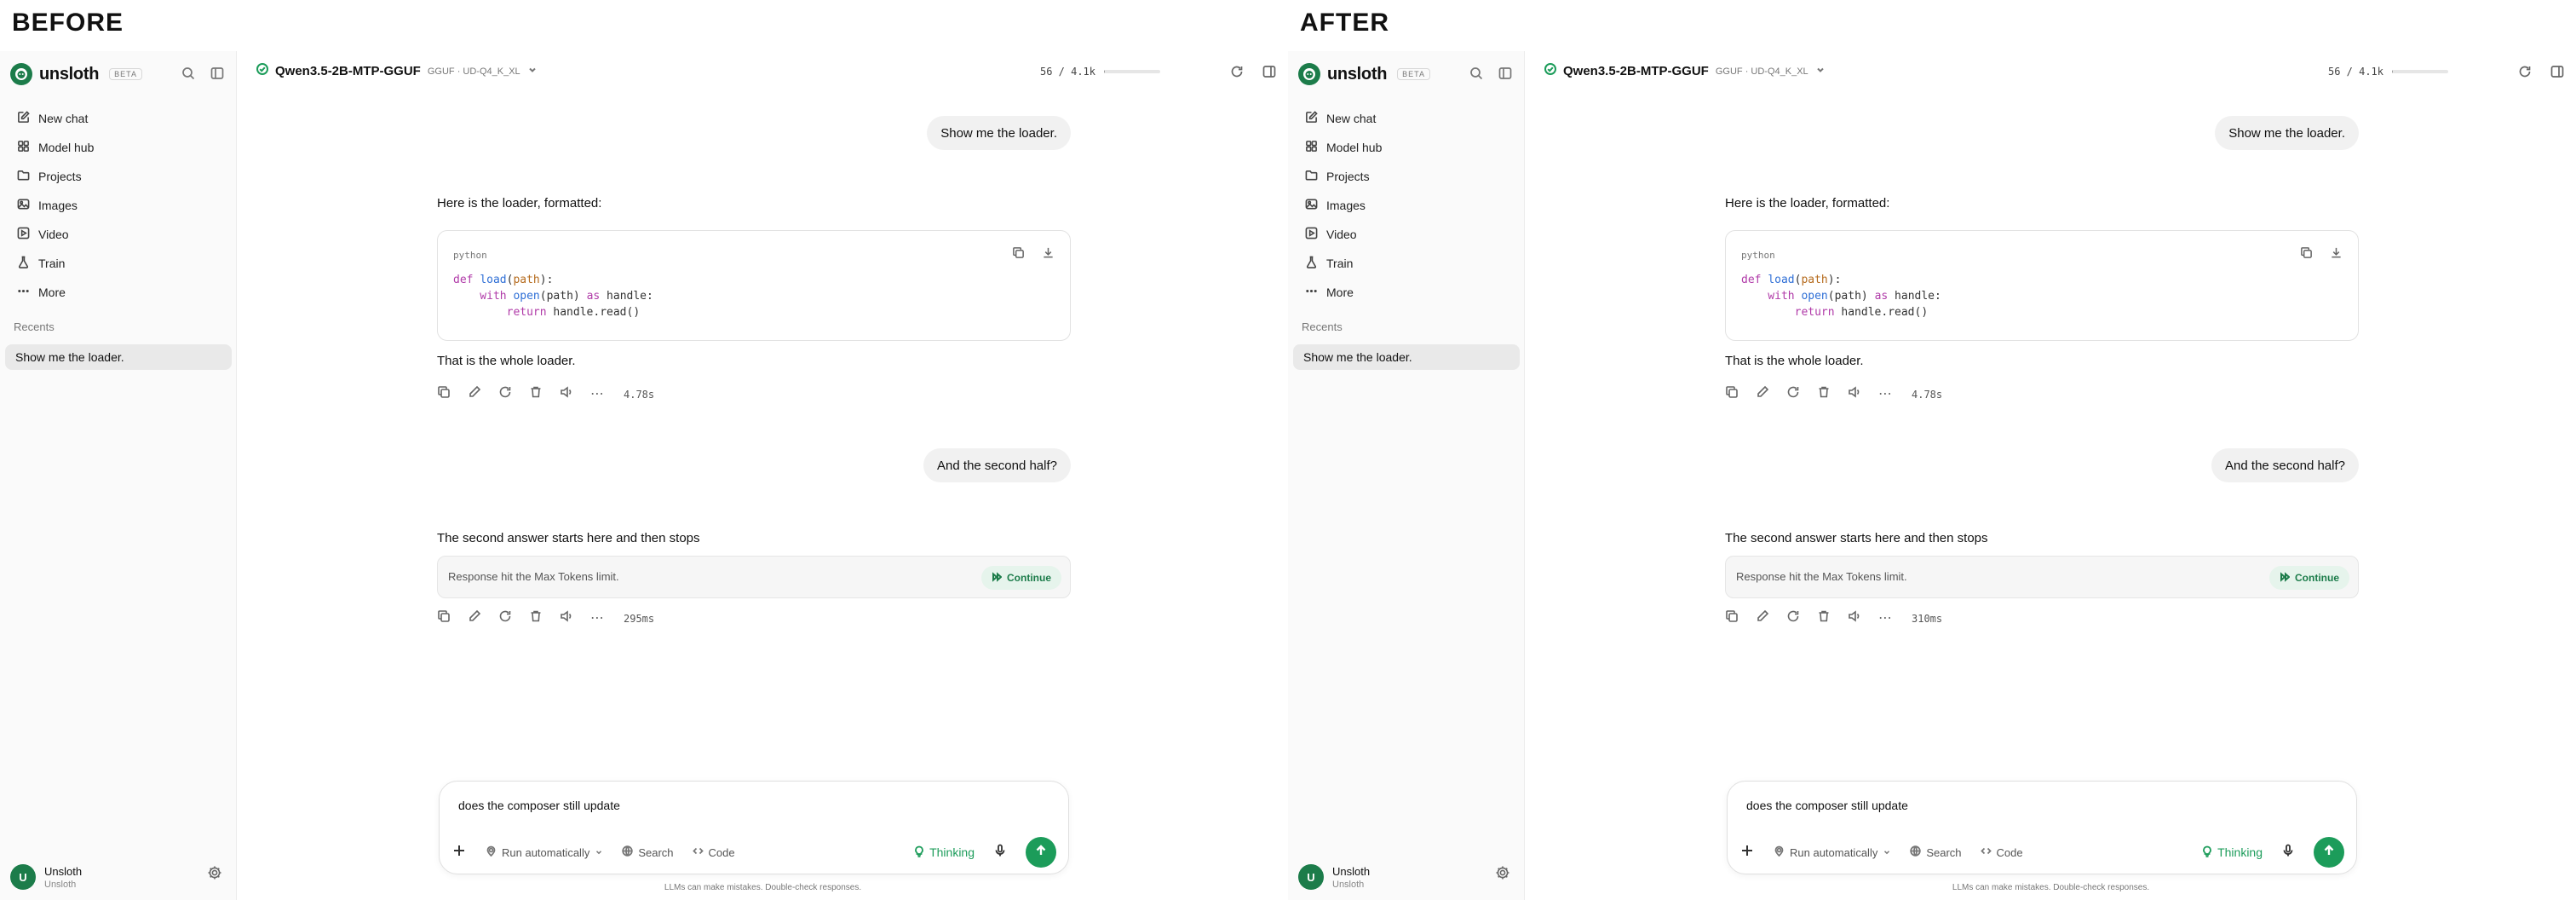  I want to click on video-icon, so click(1311, 234).